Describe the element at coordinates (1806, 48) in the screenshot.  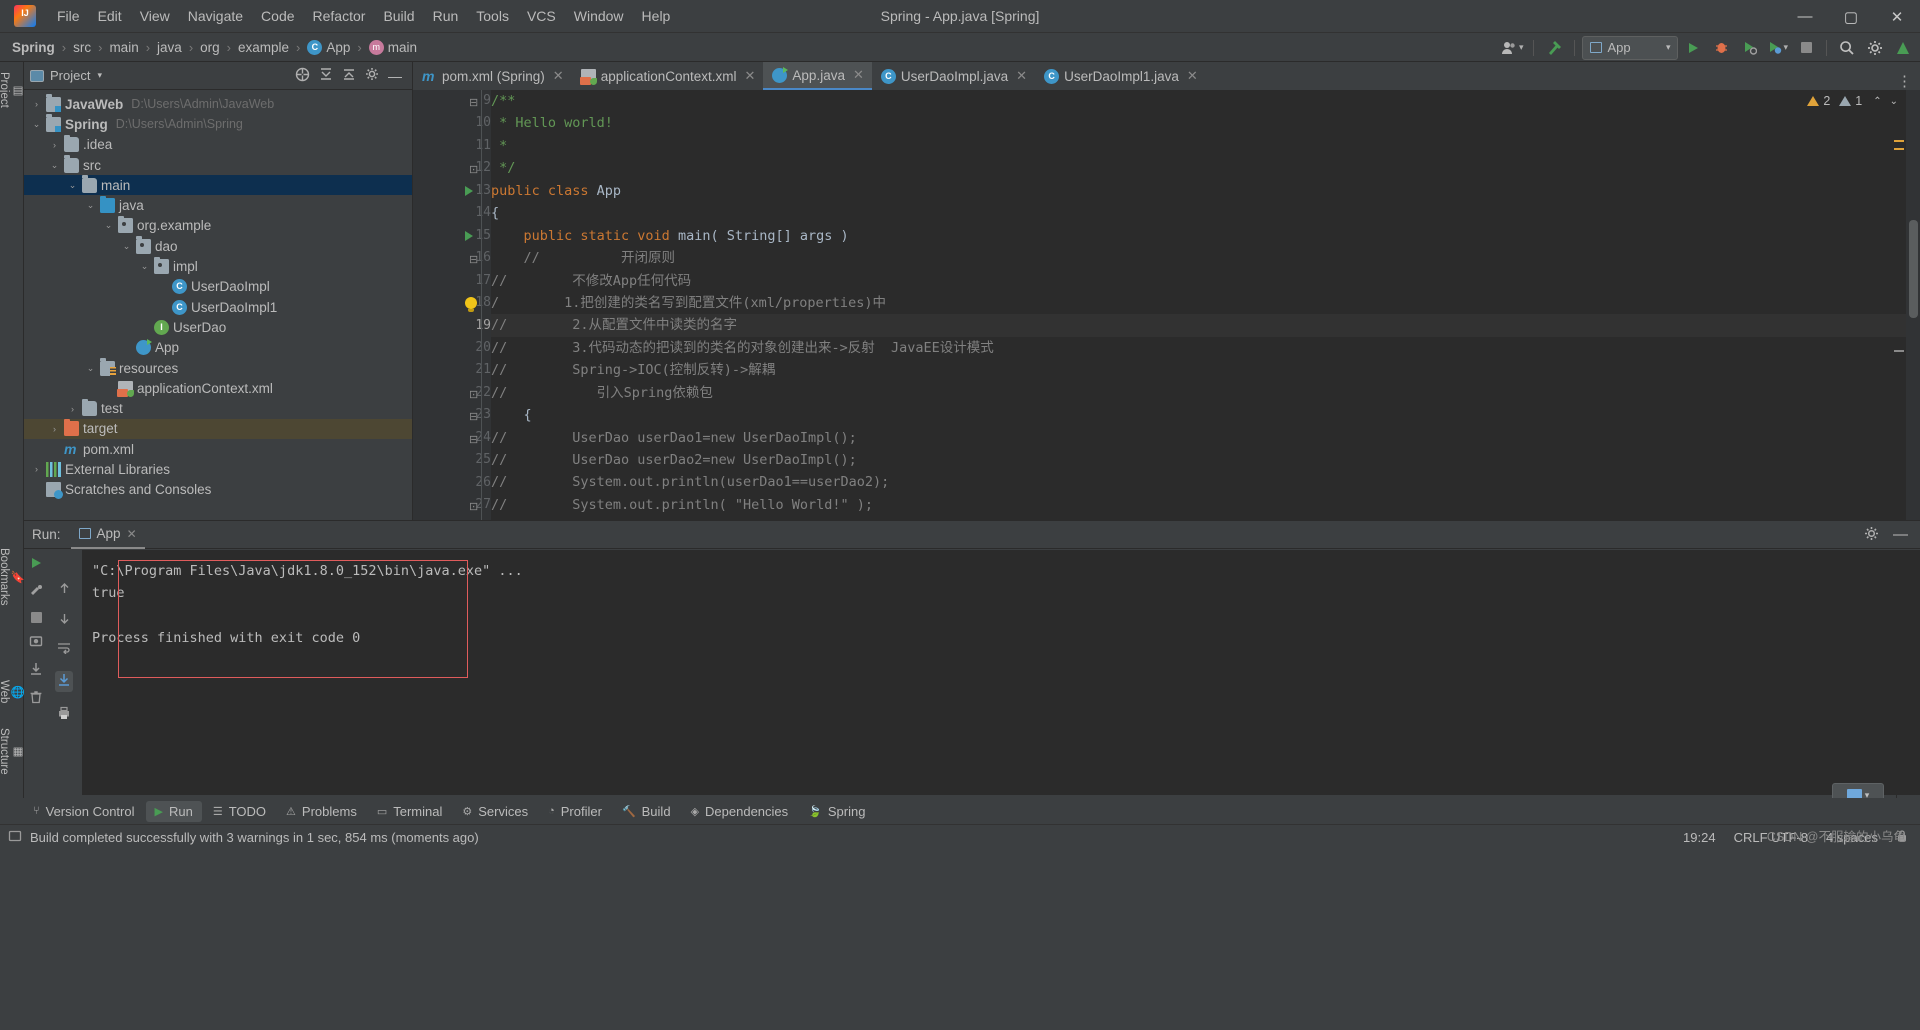
I see `stop-button` at that location.